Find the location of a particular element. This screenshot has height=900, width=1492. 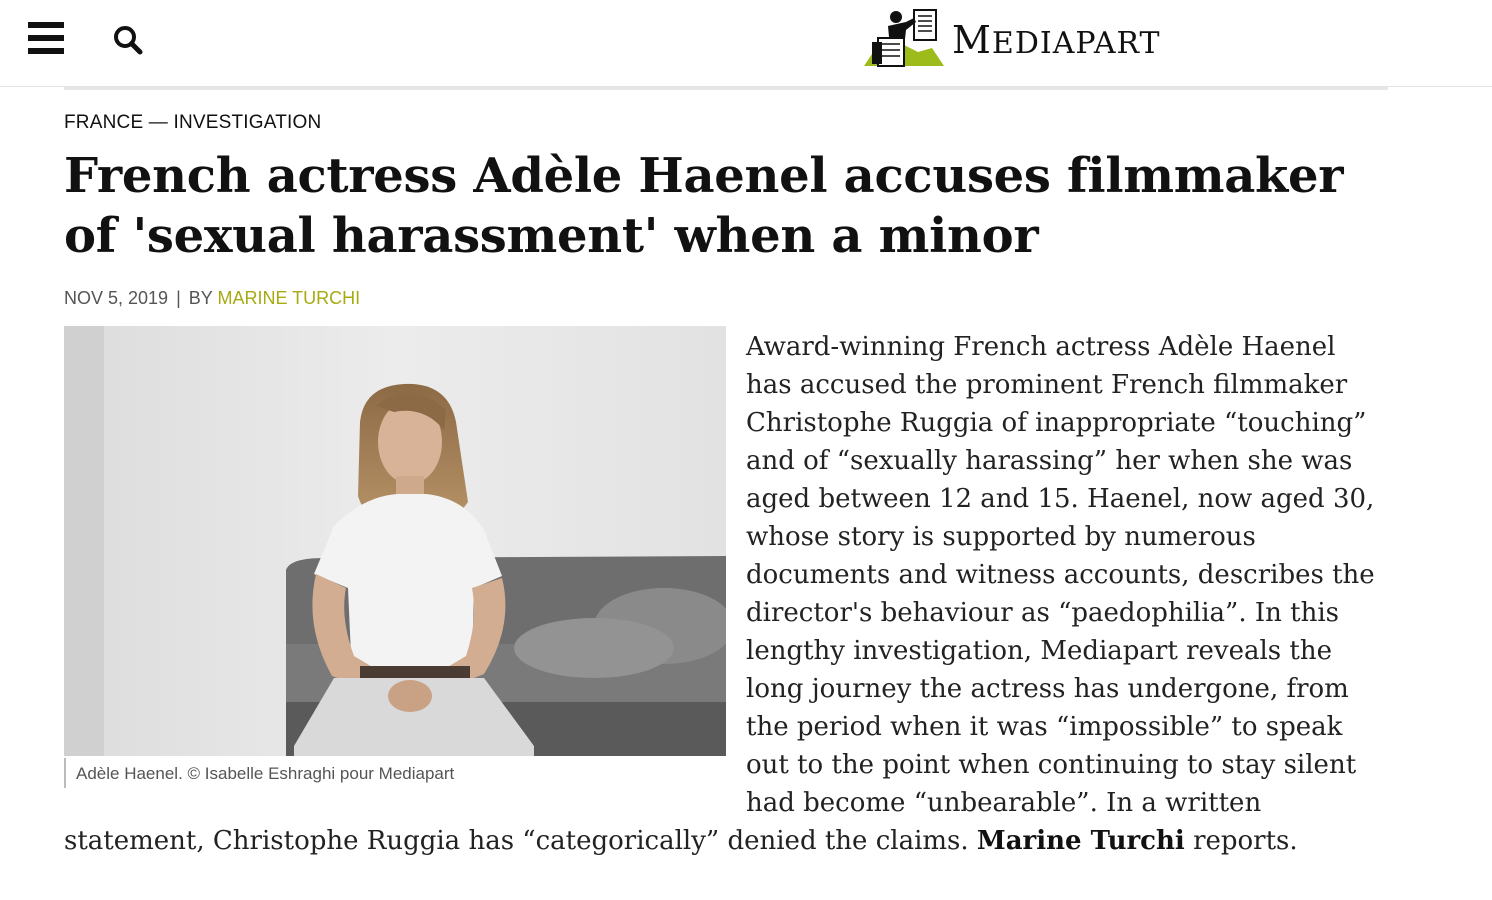

top-navigation-bar: MEDIAPART is located at coordinates (746, 43).